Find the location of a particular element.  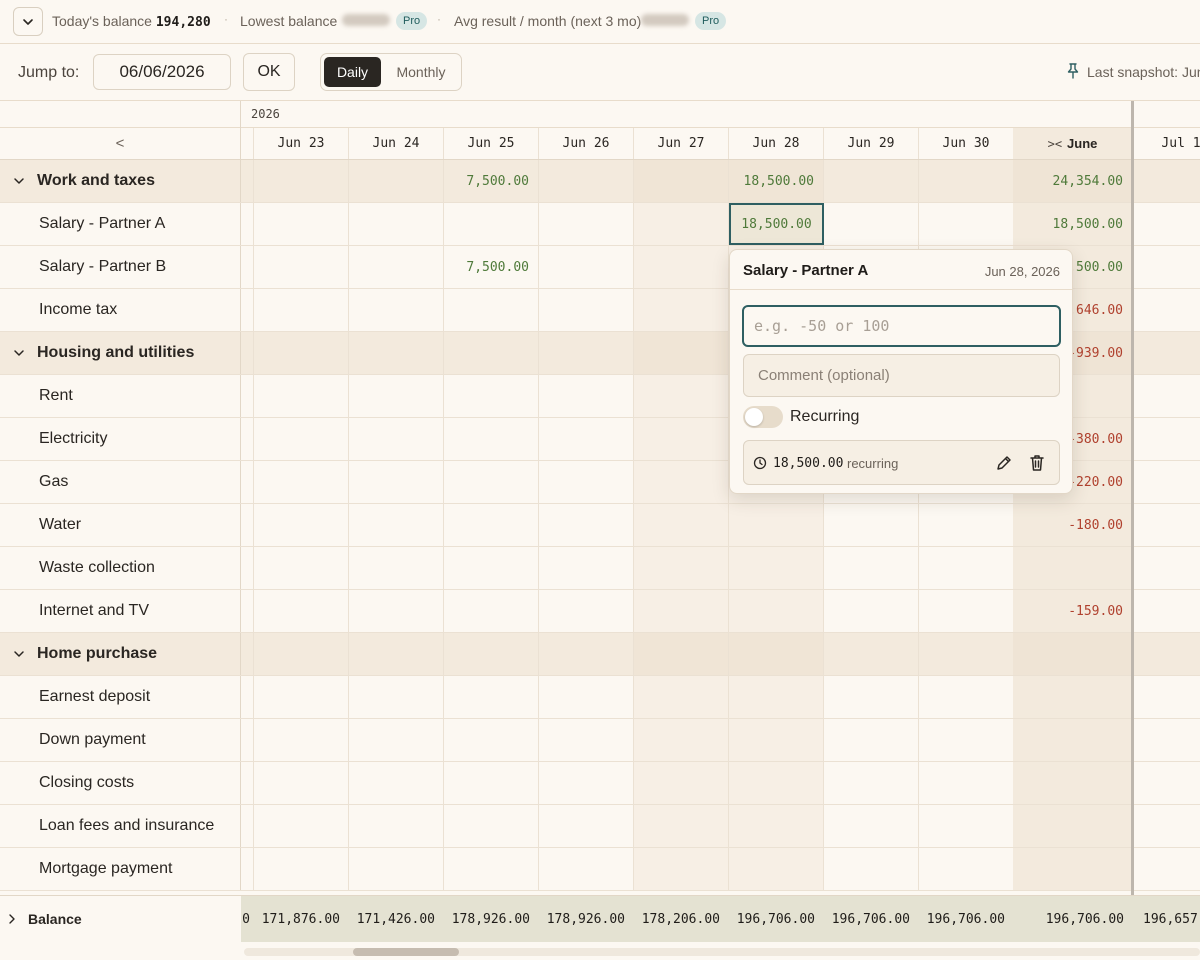

trash-icon is located at coordinates (1037, 463).